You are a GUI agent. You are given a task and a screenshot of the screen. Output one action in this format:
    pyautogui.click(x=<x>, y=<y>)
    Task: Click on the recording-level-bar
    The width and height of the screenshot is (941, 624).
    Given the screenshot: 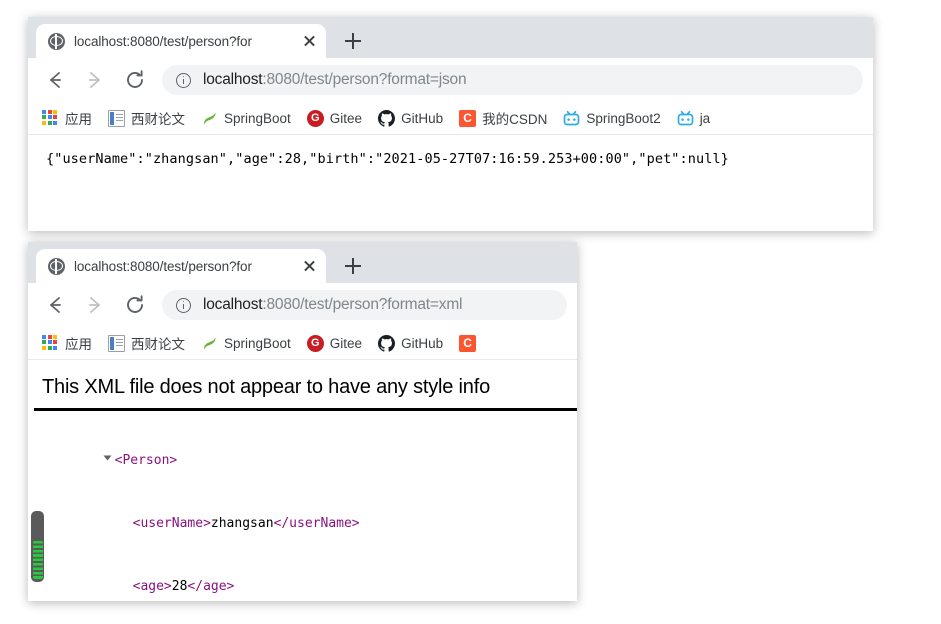 What is the action you would take?
    pyautogui.click(x=37, y=546)
    